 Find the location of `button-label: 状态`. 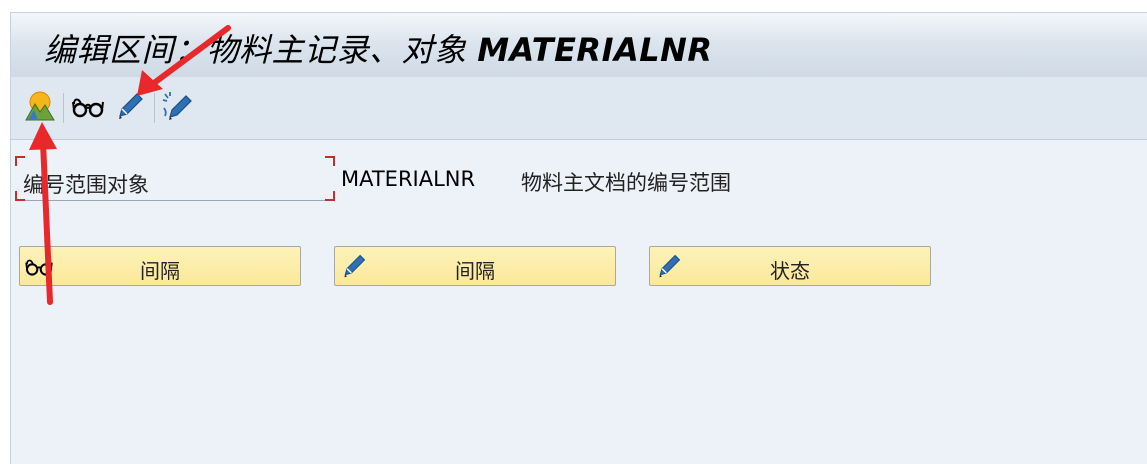

button-label: 状态 is located at coordinates (790, 271).